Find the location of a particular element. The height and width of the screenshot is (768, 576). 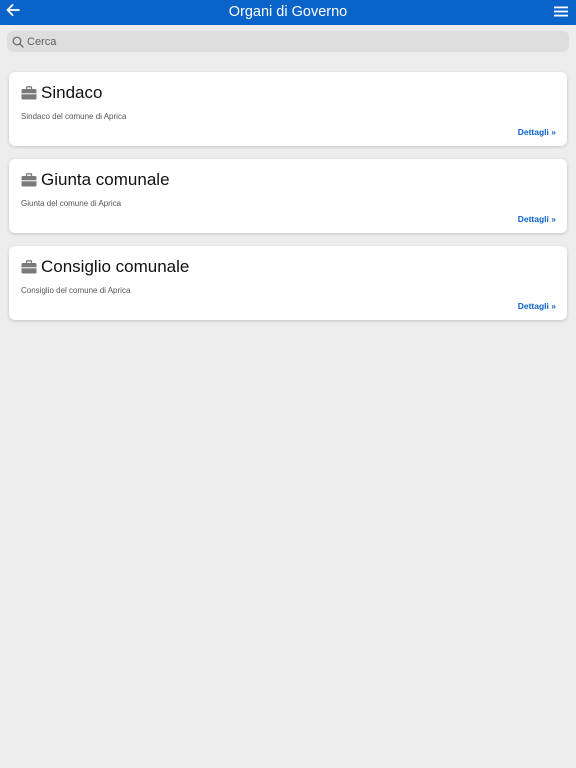

menu-button is located at coordinates (561, 12).